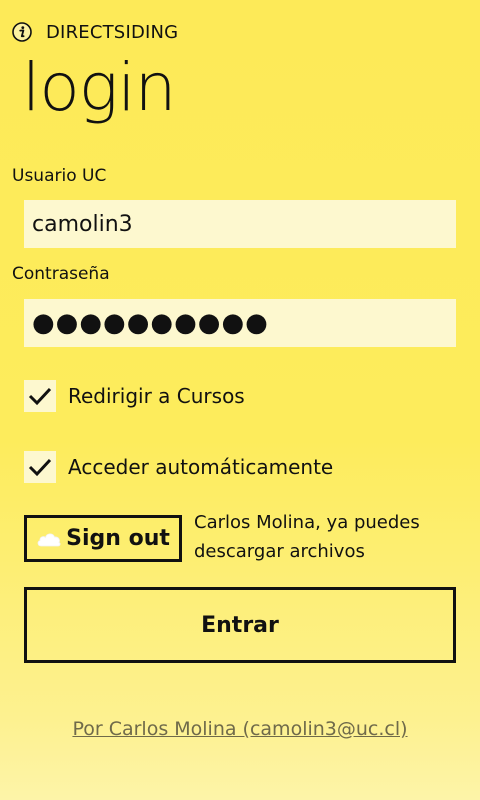 The width and height of the screenshot is (480, 800). Describe the element at coordinates (240, 625) in the screenshot. I see `enter-button: Entrar` at that location.